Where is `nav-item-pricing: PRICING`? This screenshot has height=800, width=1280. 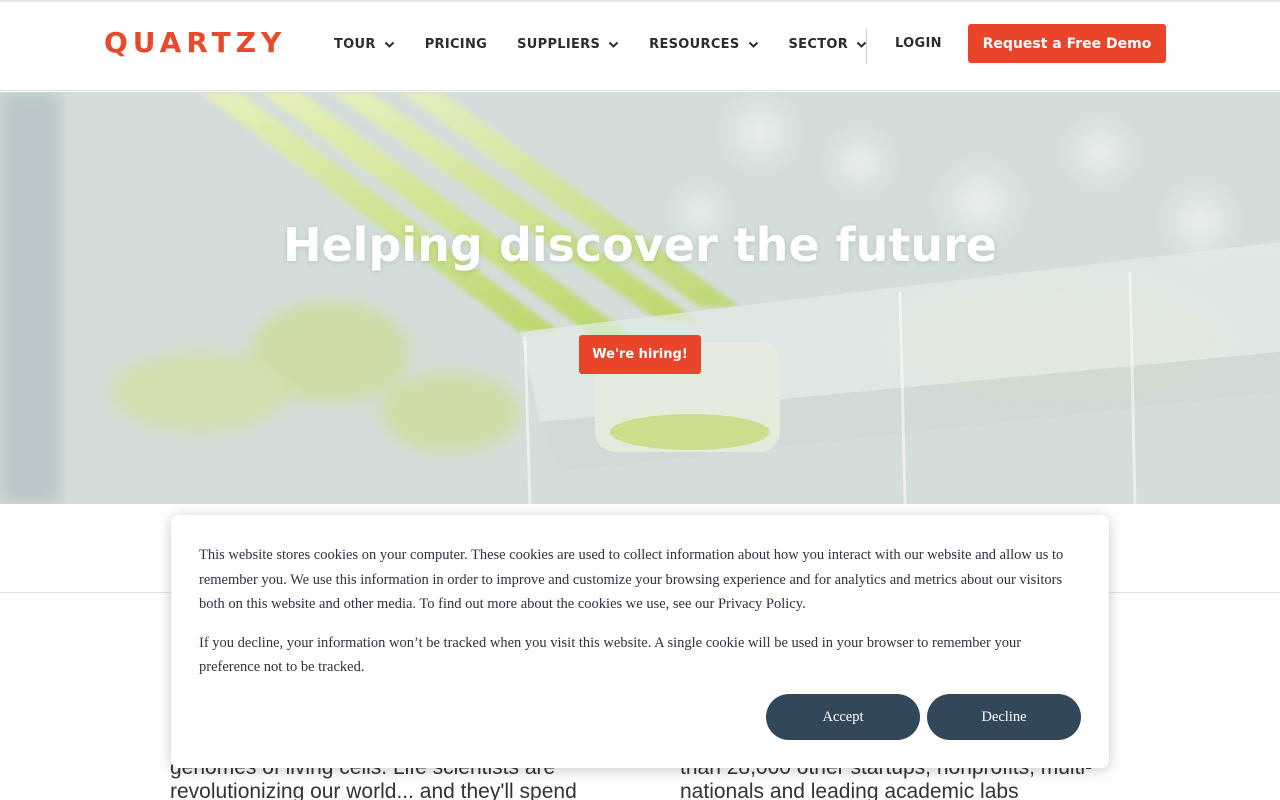
nav-item-pricing: PRICING is located at coordinates (456, 44).